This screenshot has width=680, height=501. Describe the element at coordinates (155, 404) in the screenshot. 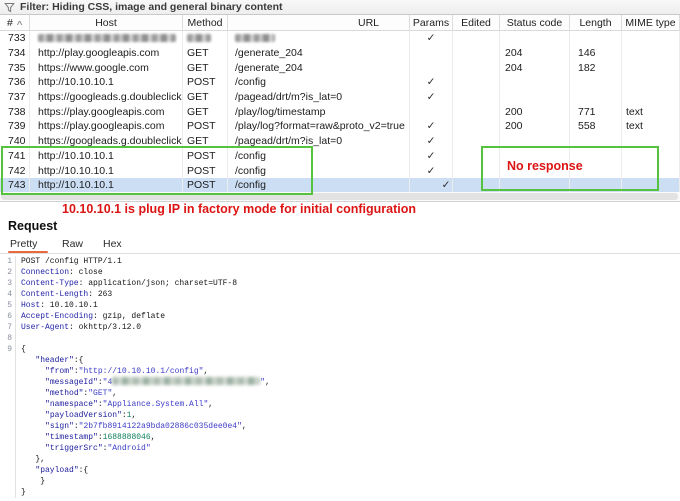

I see `syntax-segment: "Appliance.System.All"` at that location.